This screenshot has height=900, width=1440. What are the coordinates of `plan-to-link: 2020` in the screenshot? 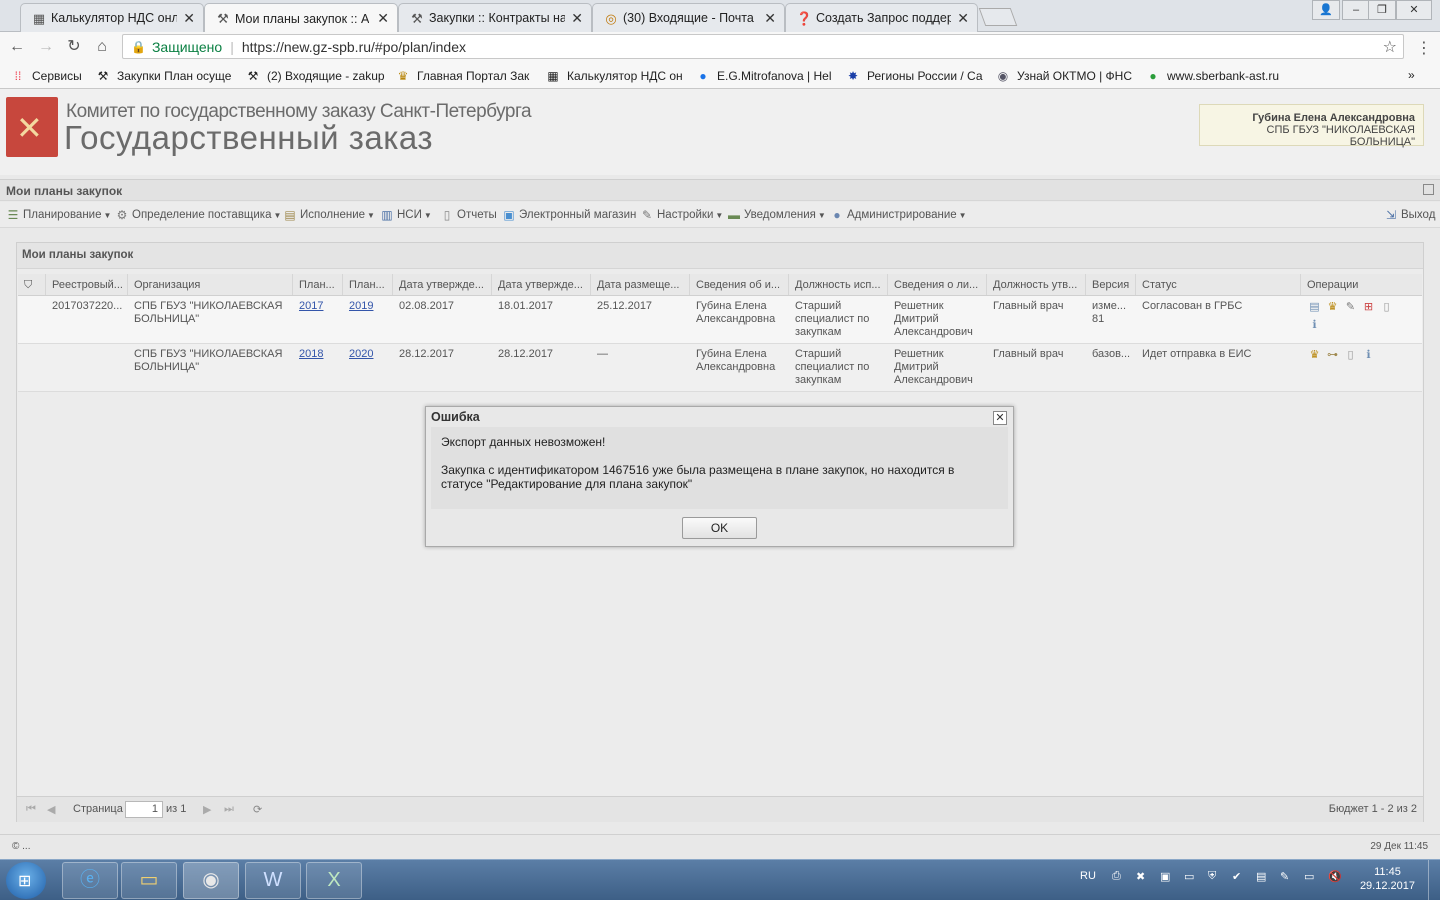 It's located at (361, 354).